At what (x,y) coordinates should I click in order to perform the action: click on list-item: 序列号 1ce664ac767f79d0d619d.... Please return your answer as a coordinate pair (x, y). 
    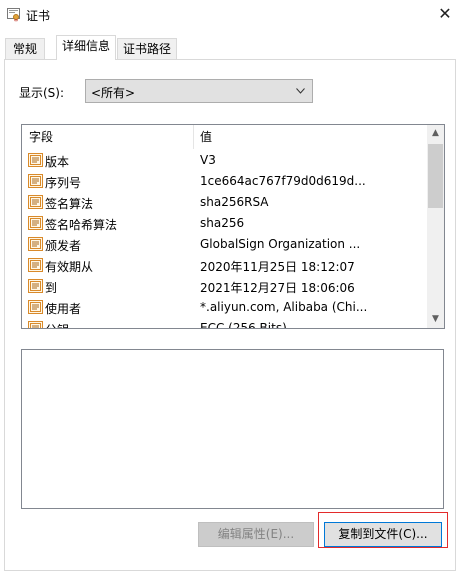
    Looking at the image, I should click on (224, 181).